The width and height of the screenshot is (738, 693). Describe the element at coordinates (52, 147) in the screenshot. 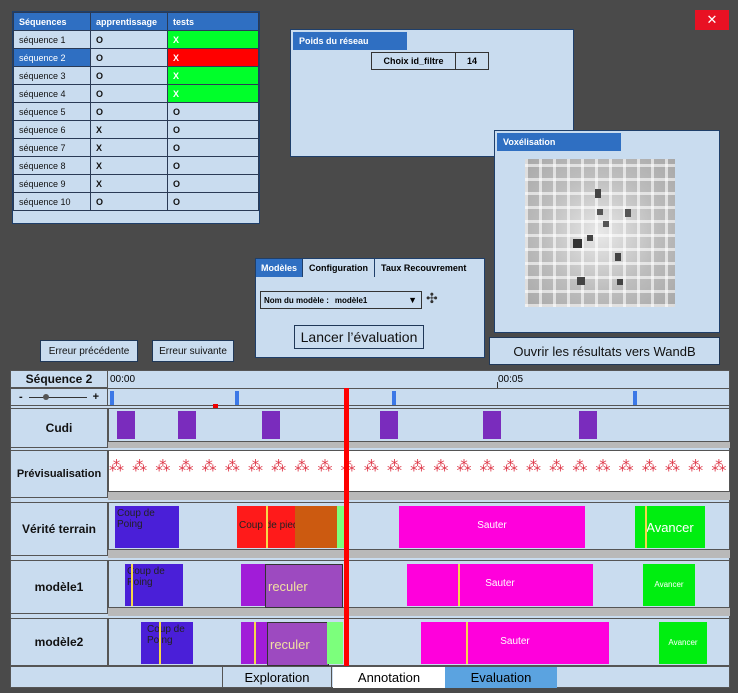

I see `seq-name: séquence 7` at that location.